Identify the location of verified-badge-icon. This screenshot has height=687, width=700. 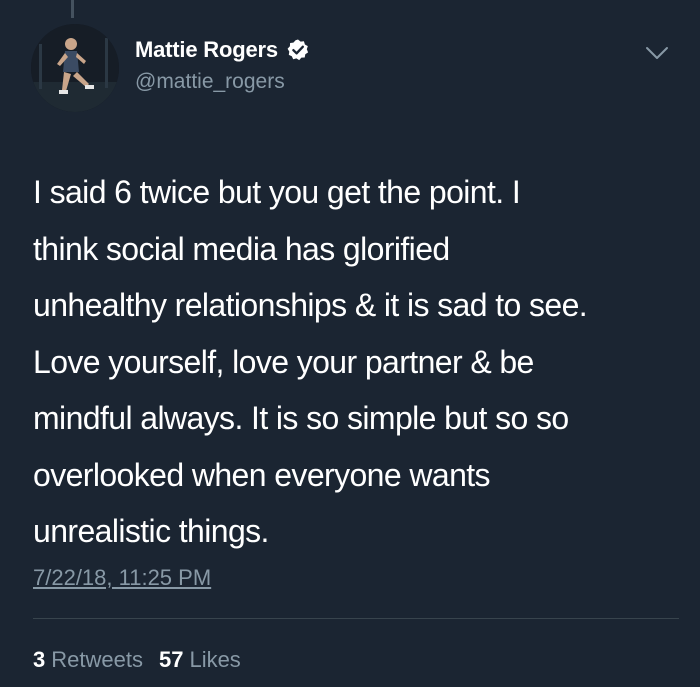
(298, 50).